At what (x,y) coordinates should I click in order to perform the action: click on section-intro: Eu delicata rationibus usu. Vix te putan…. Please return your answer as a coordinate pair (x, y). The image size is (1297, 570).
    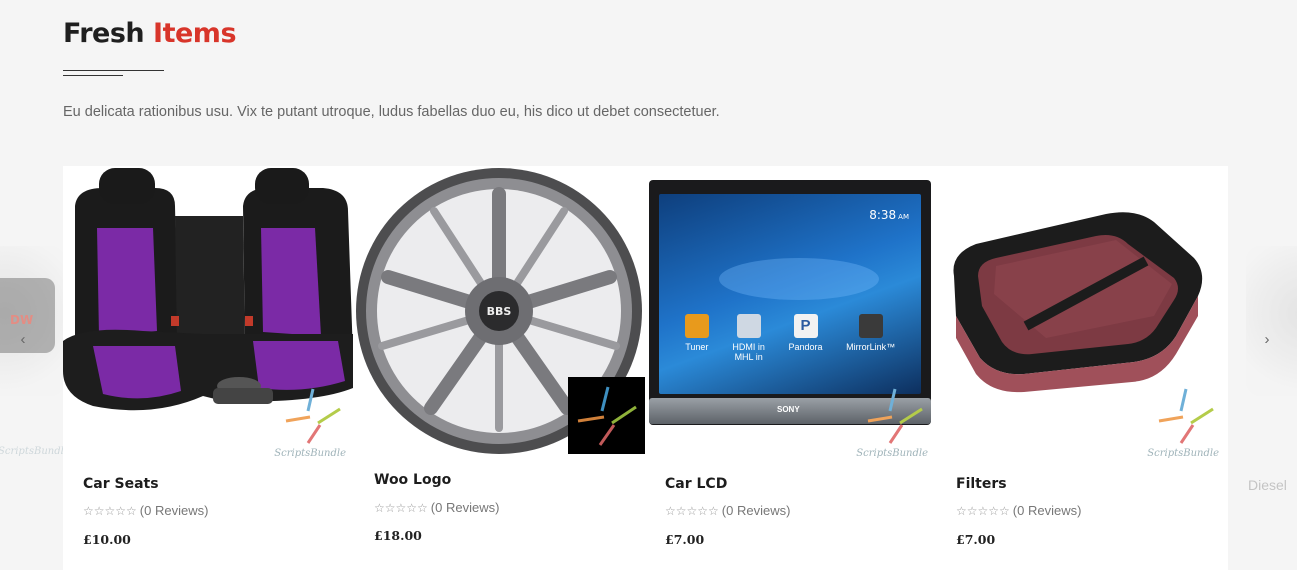
    Looking at the image, I should click on (391, 112).